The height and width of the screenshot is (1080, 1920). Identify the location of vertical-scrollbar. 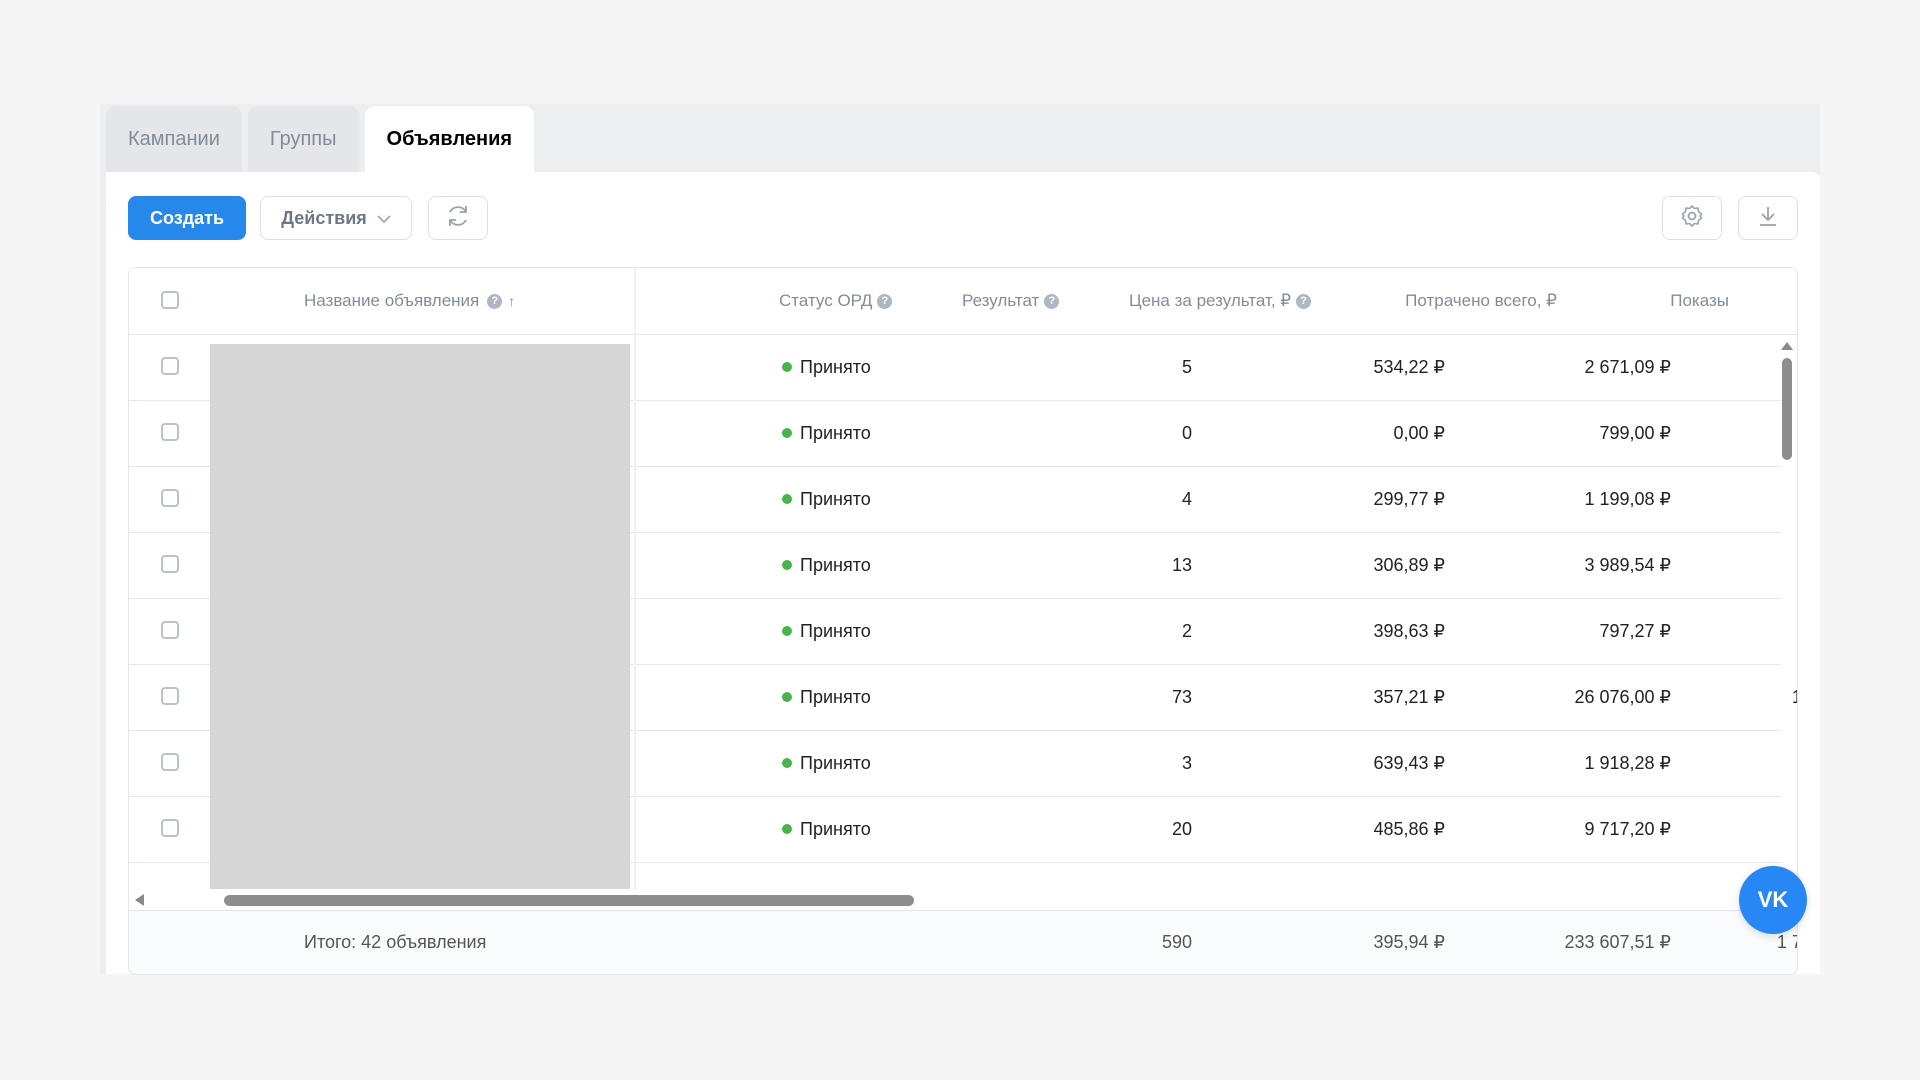
(1786, 612).